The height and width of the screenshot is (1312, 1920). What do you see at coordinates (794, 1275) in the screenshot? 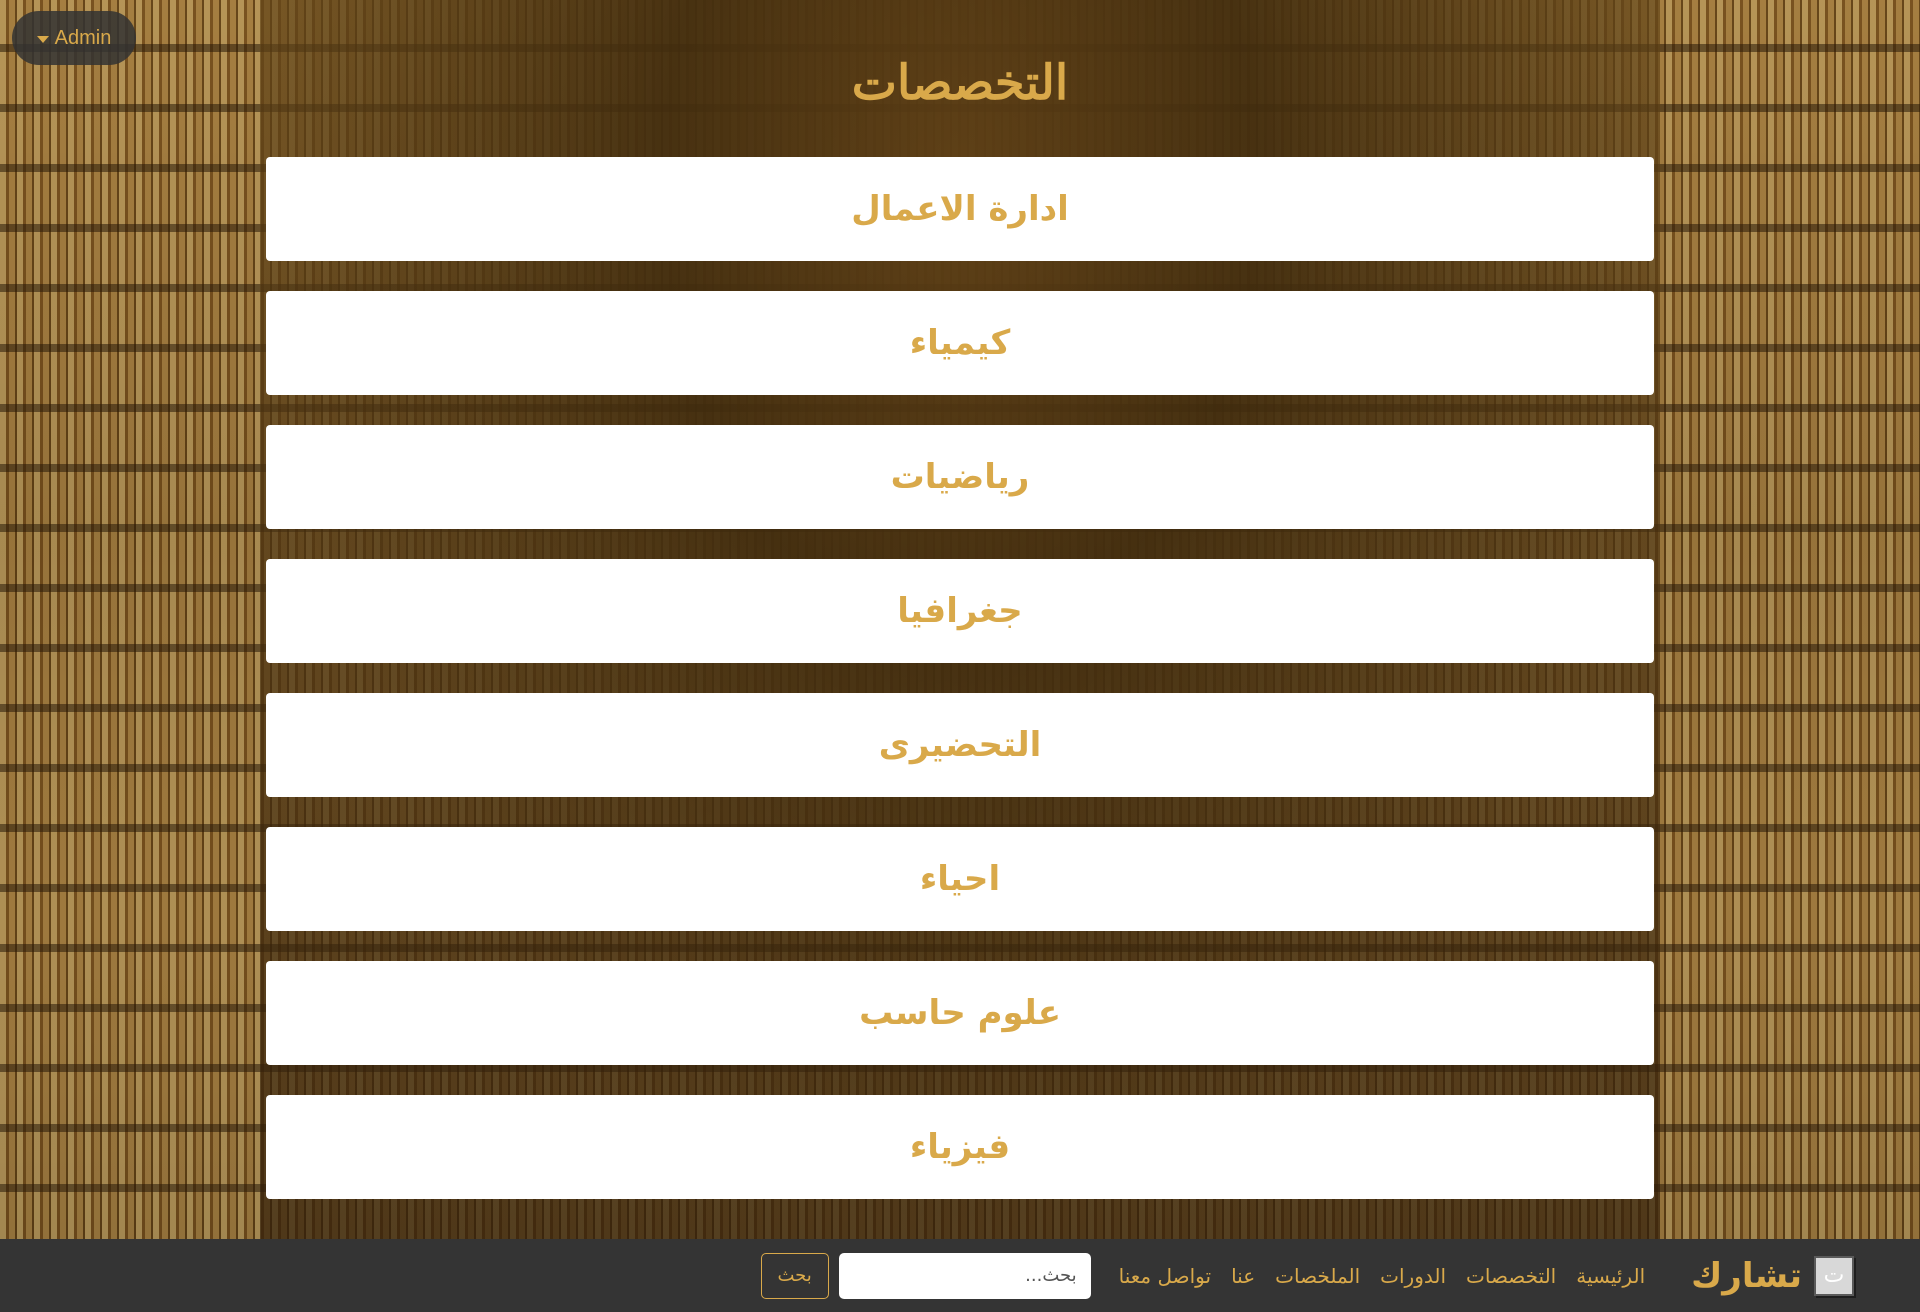
I see `search-button: بحث` at bounding box center [794, 1275].